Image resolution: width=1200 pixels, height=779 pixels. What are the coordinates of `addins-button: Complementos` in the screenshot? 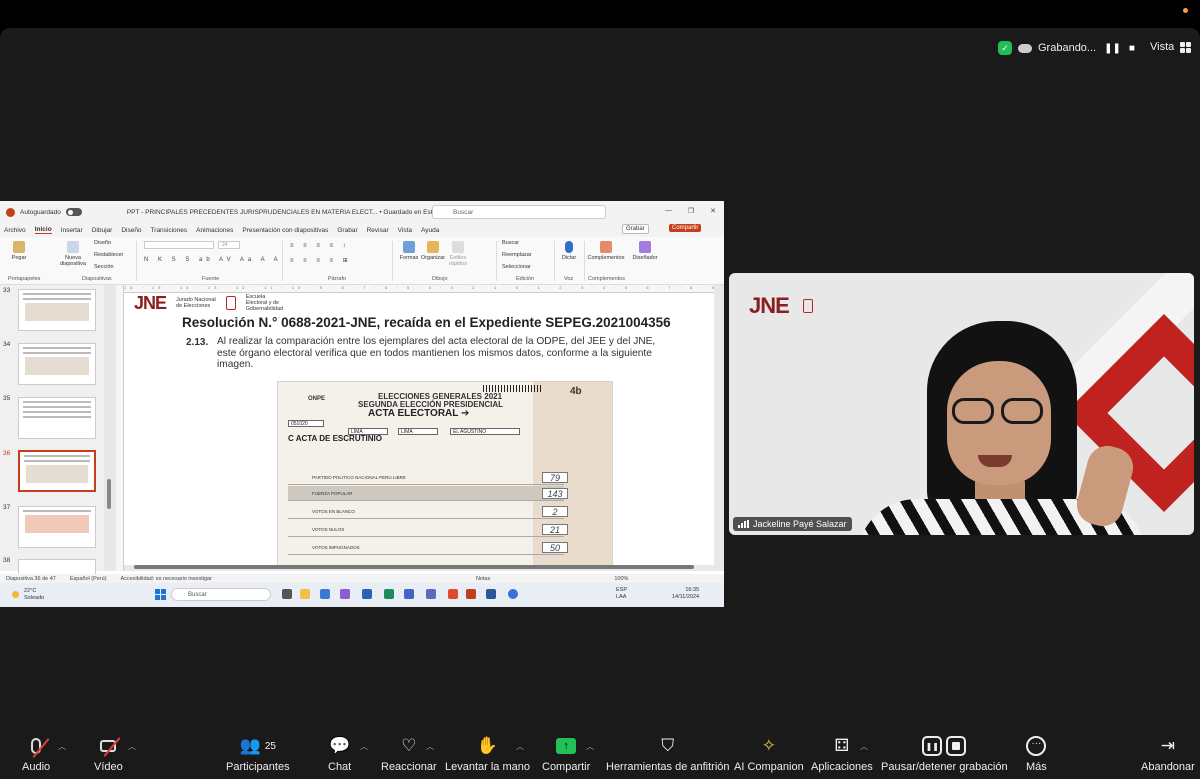 It's located at (606, 251).